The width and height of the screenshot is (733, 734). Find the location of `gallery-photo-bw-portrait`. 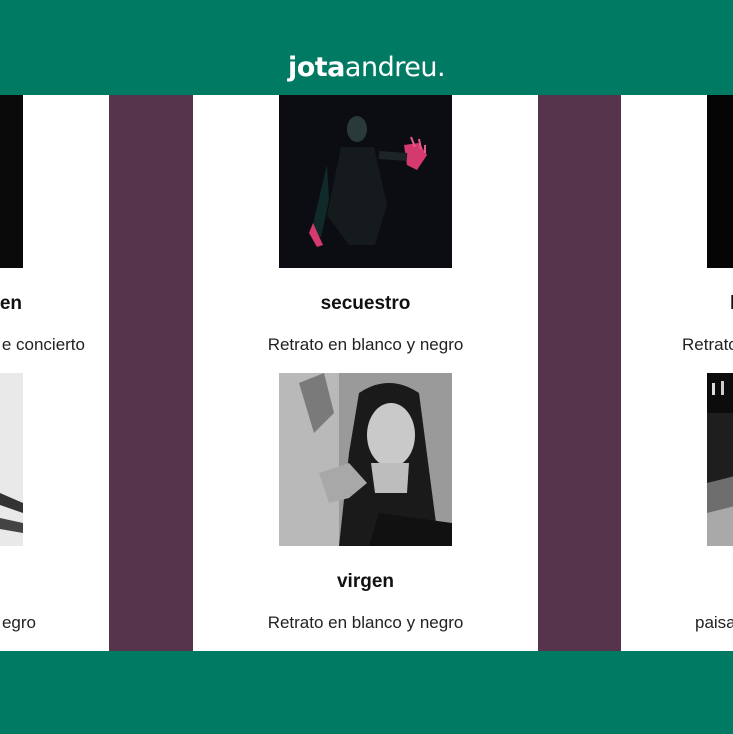

gallery-photo-bw-portrait is located at coordinates (11, 459).